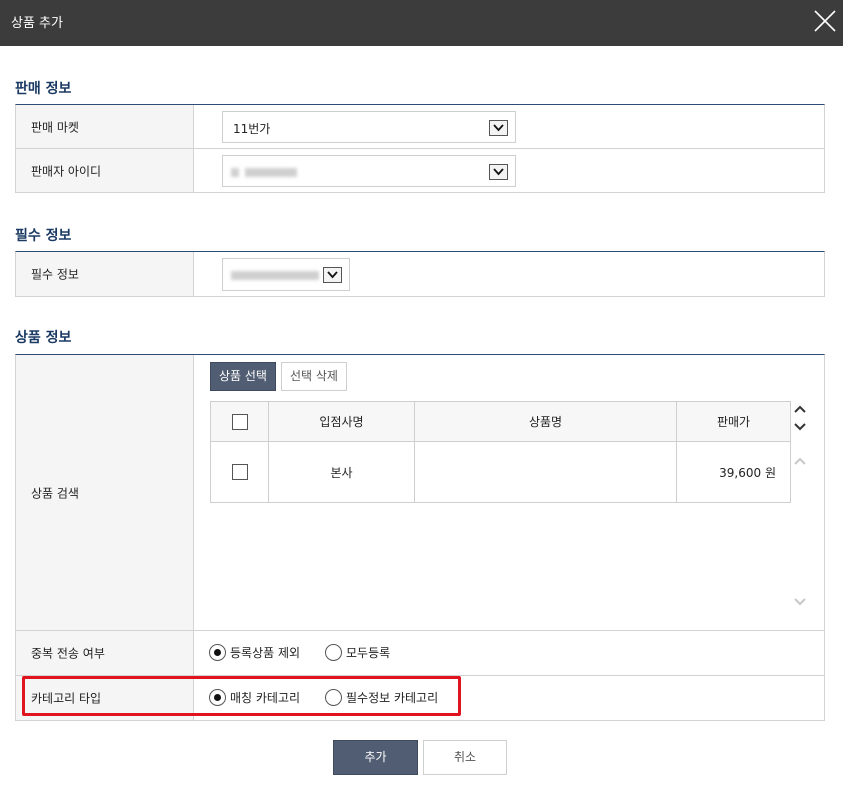  What do you see at coordinates (381, 697) in the screenshot?
I see `category-option-required: 필수정보 카테고리` at bounding box center [381, 697].